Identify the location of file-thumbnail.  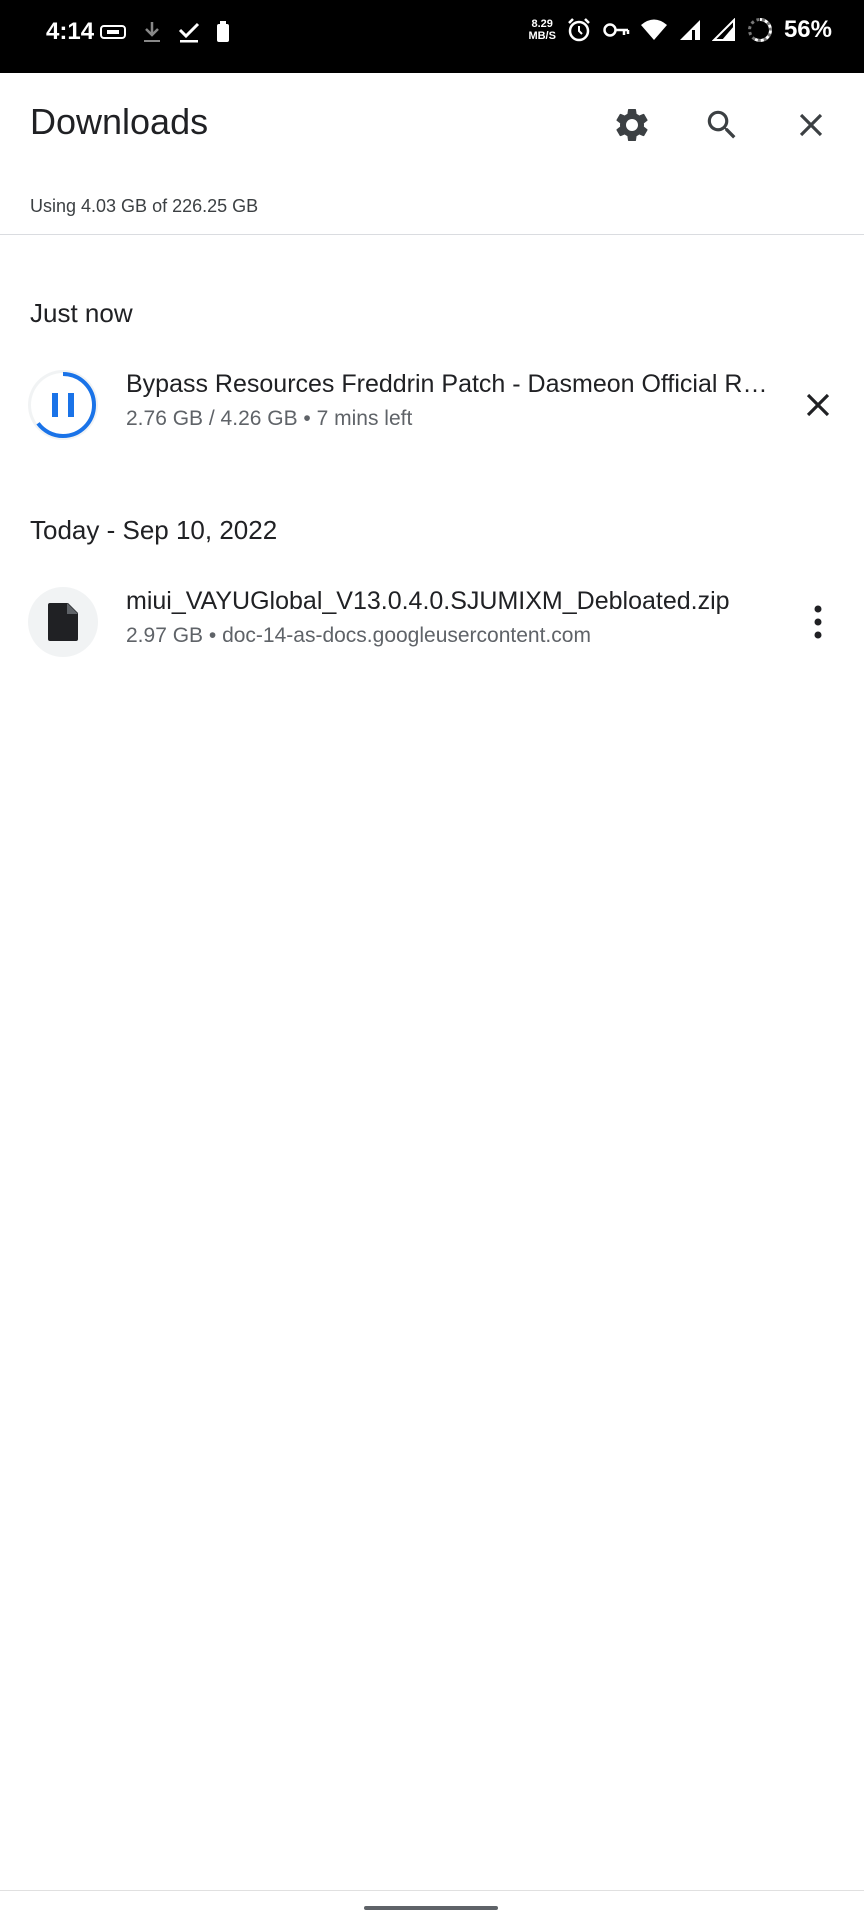
(63, 622).